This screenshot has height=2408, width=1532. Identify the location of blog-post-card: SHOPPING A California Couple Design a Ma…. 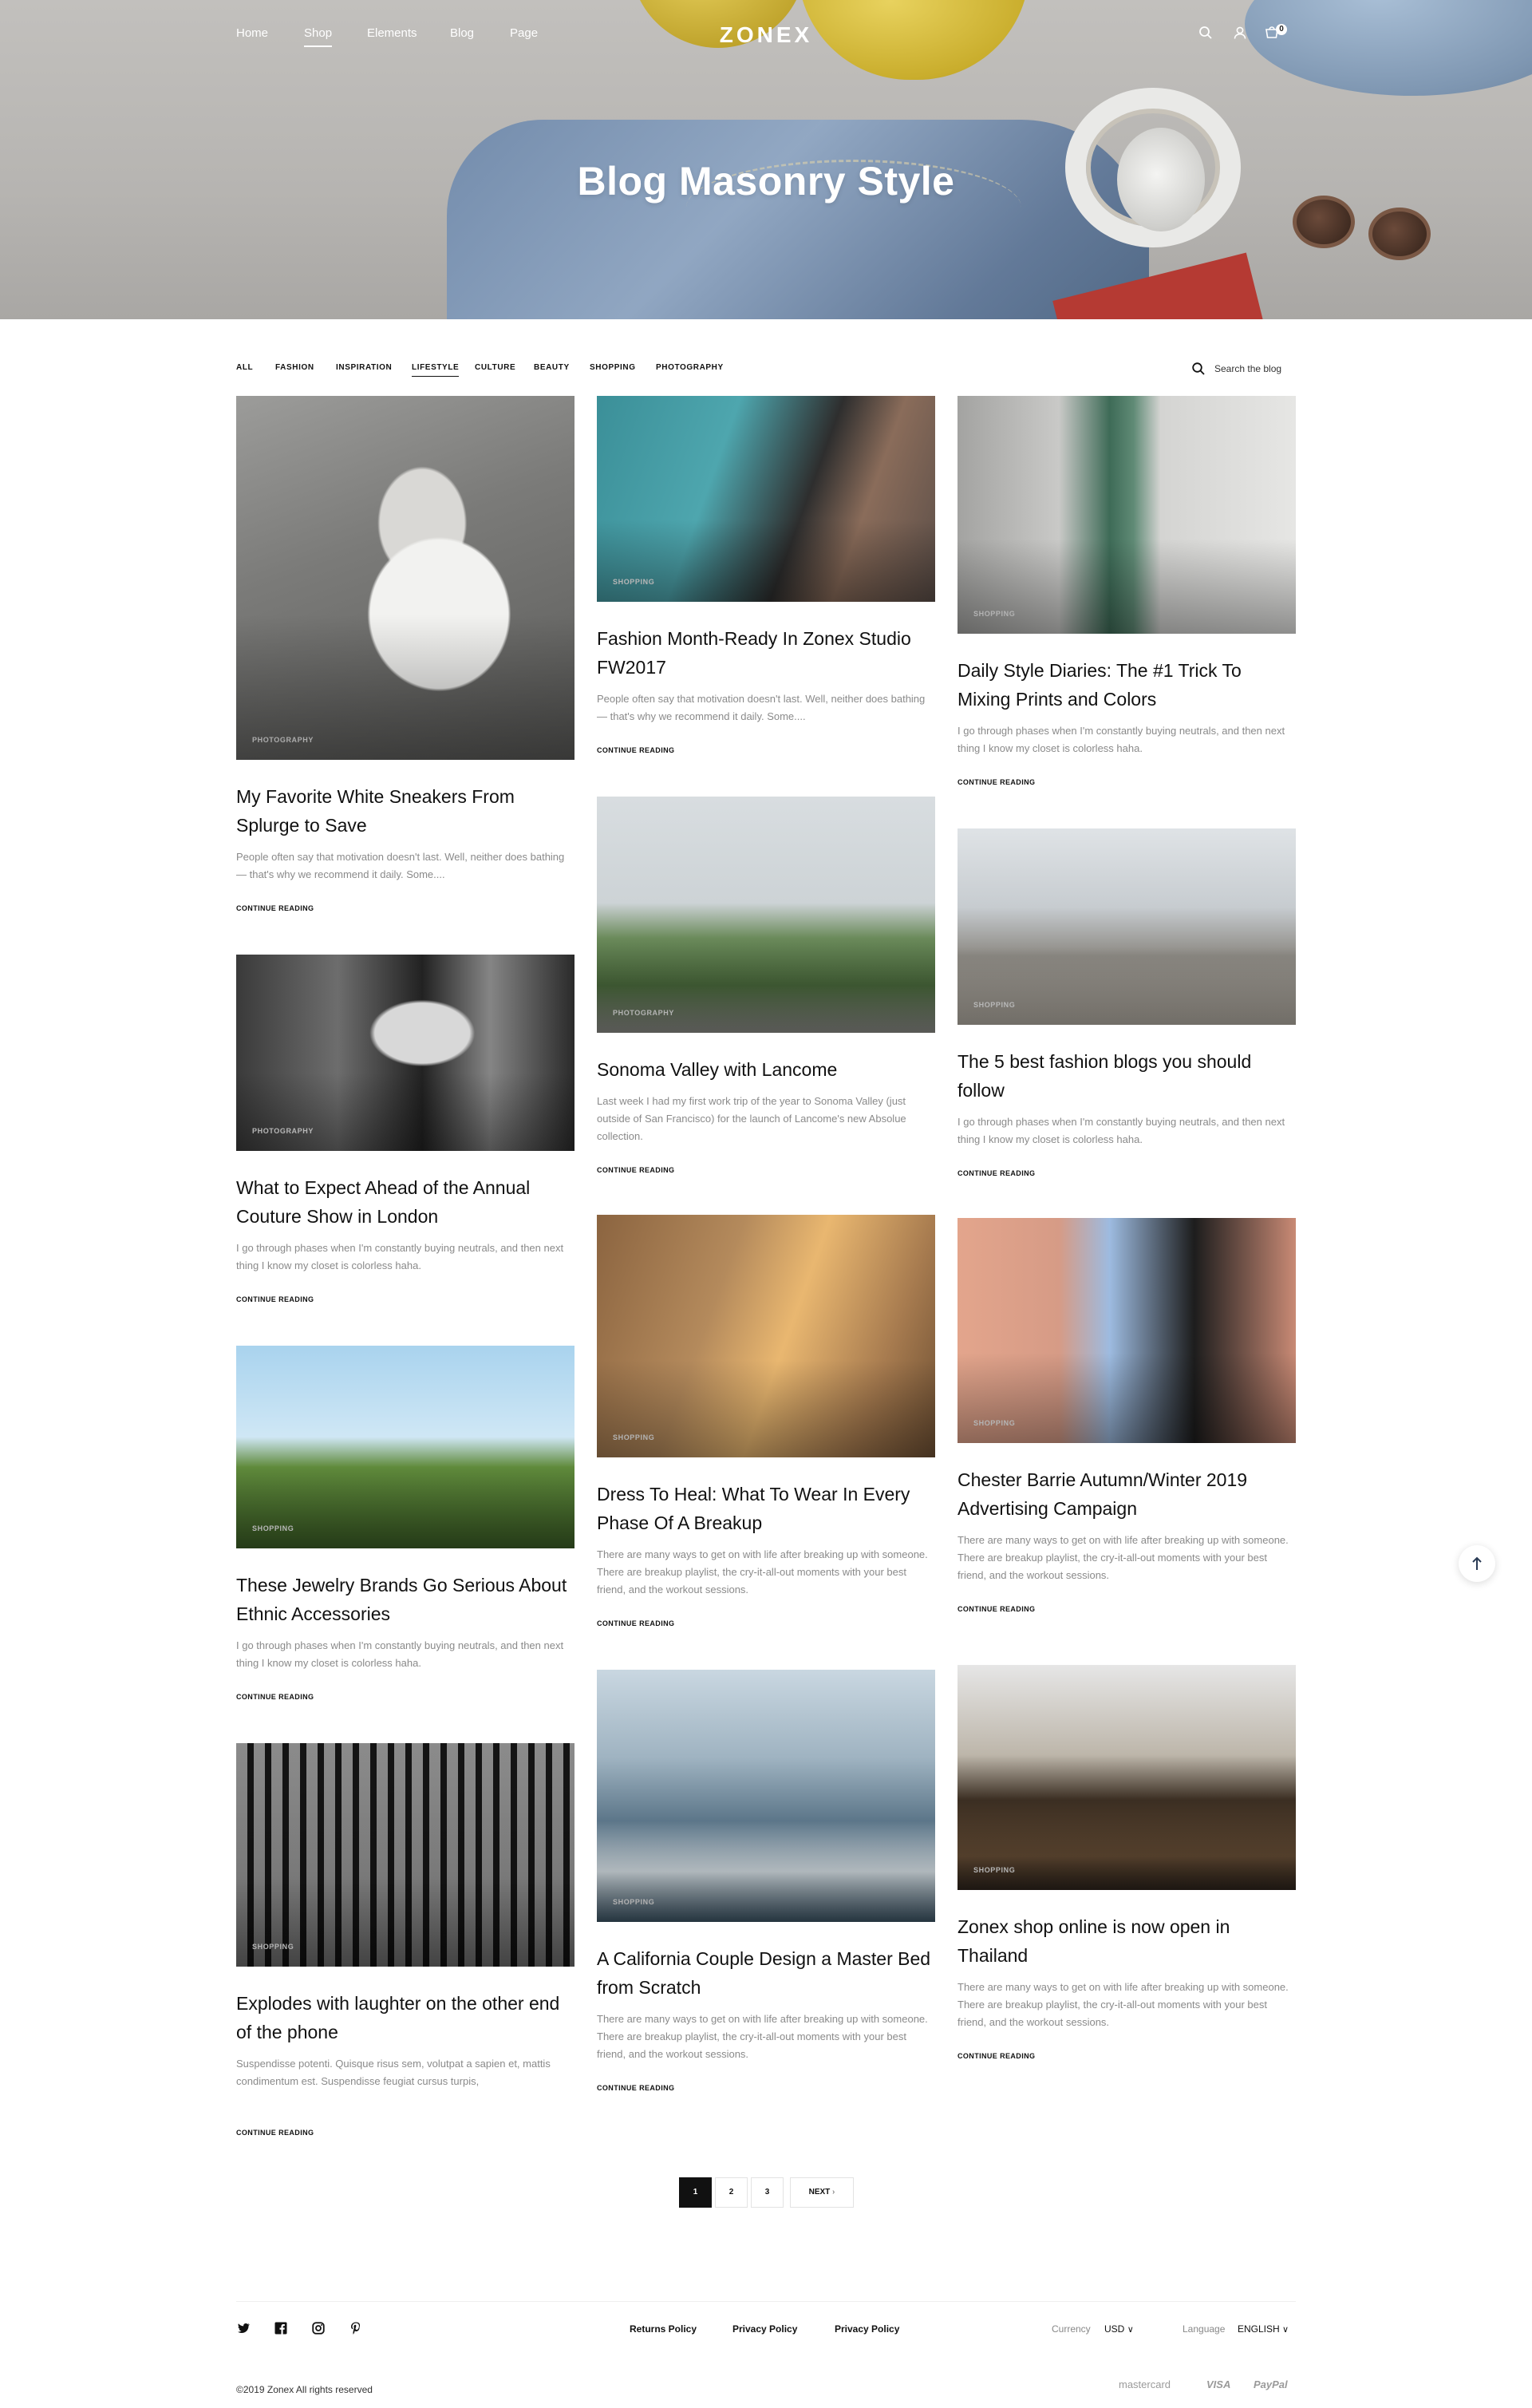
(766, 1882).